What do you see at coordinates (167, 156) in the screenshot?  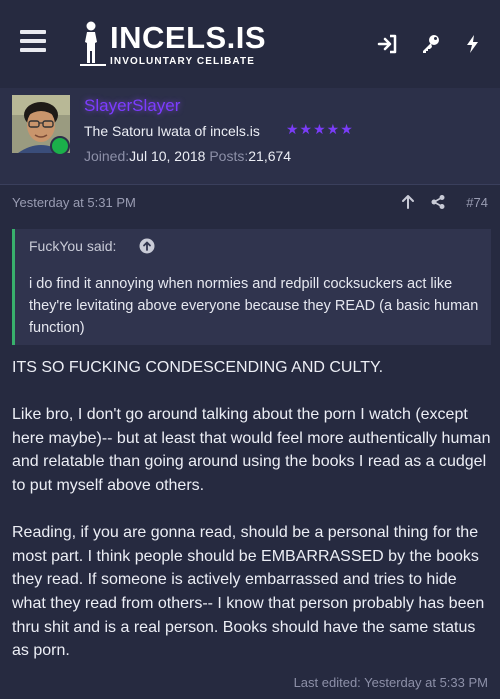 I see `joined-value: Jul 10, 2018` at bounding box center [167, 156].